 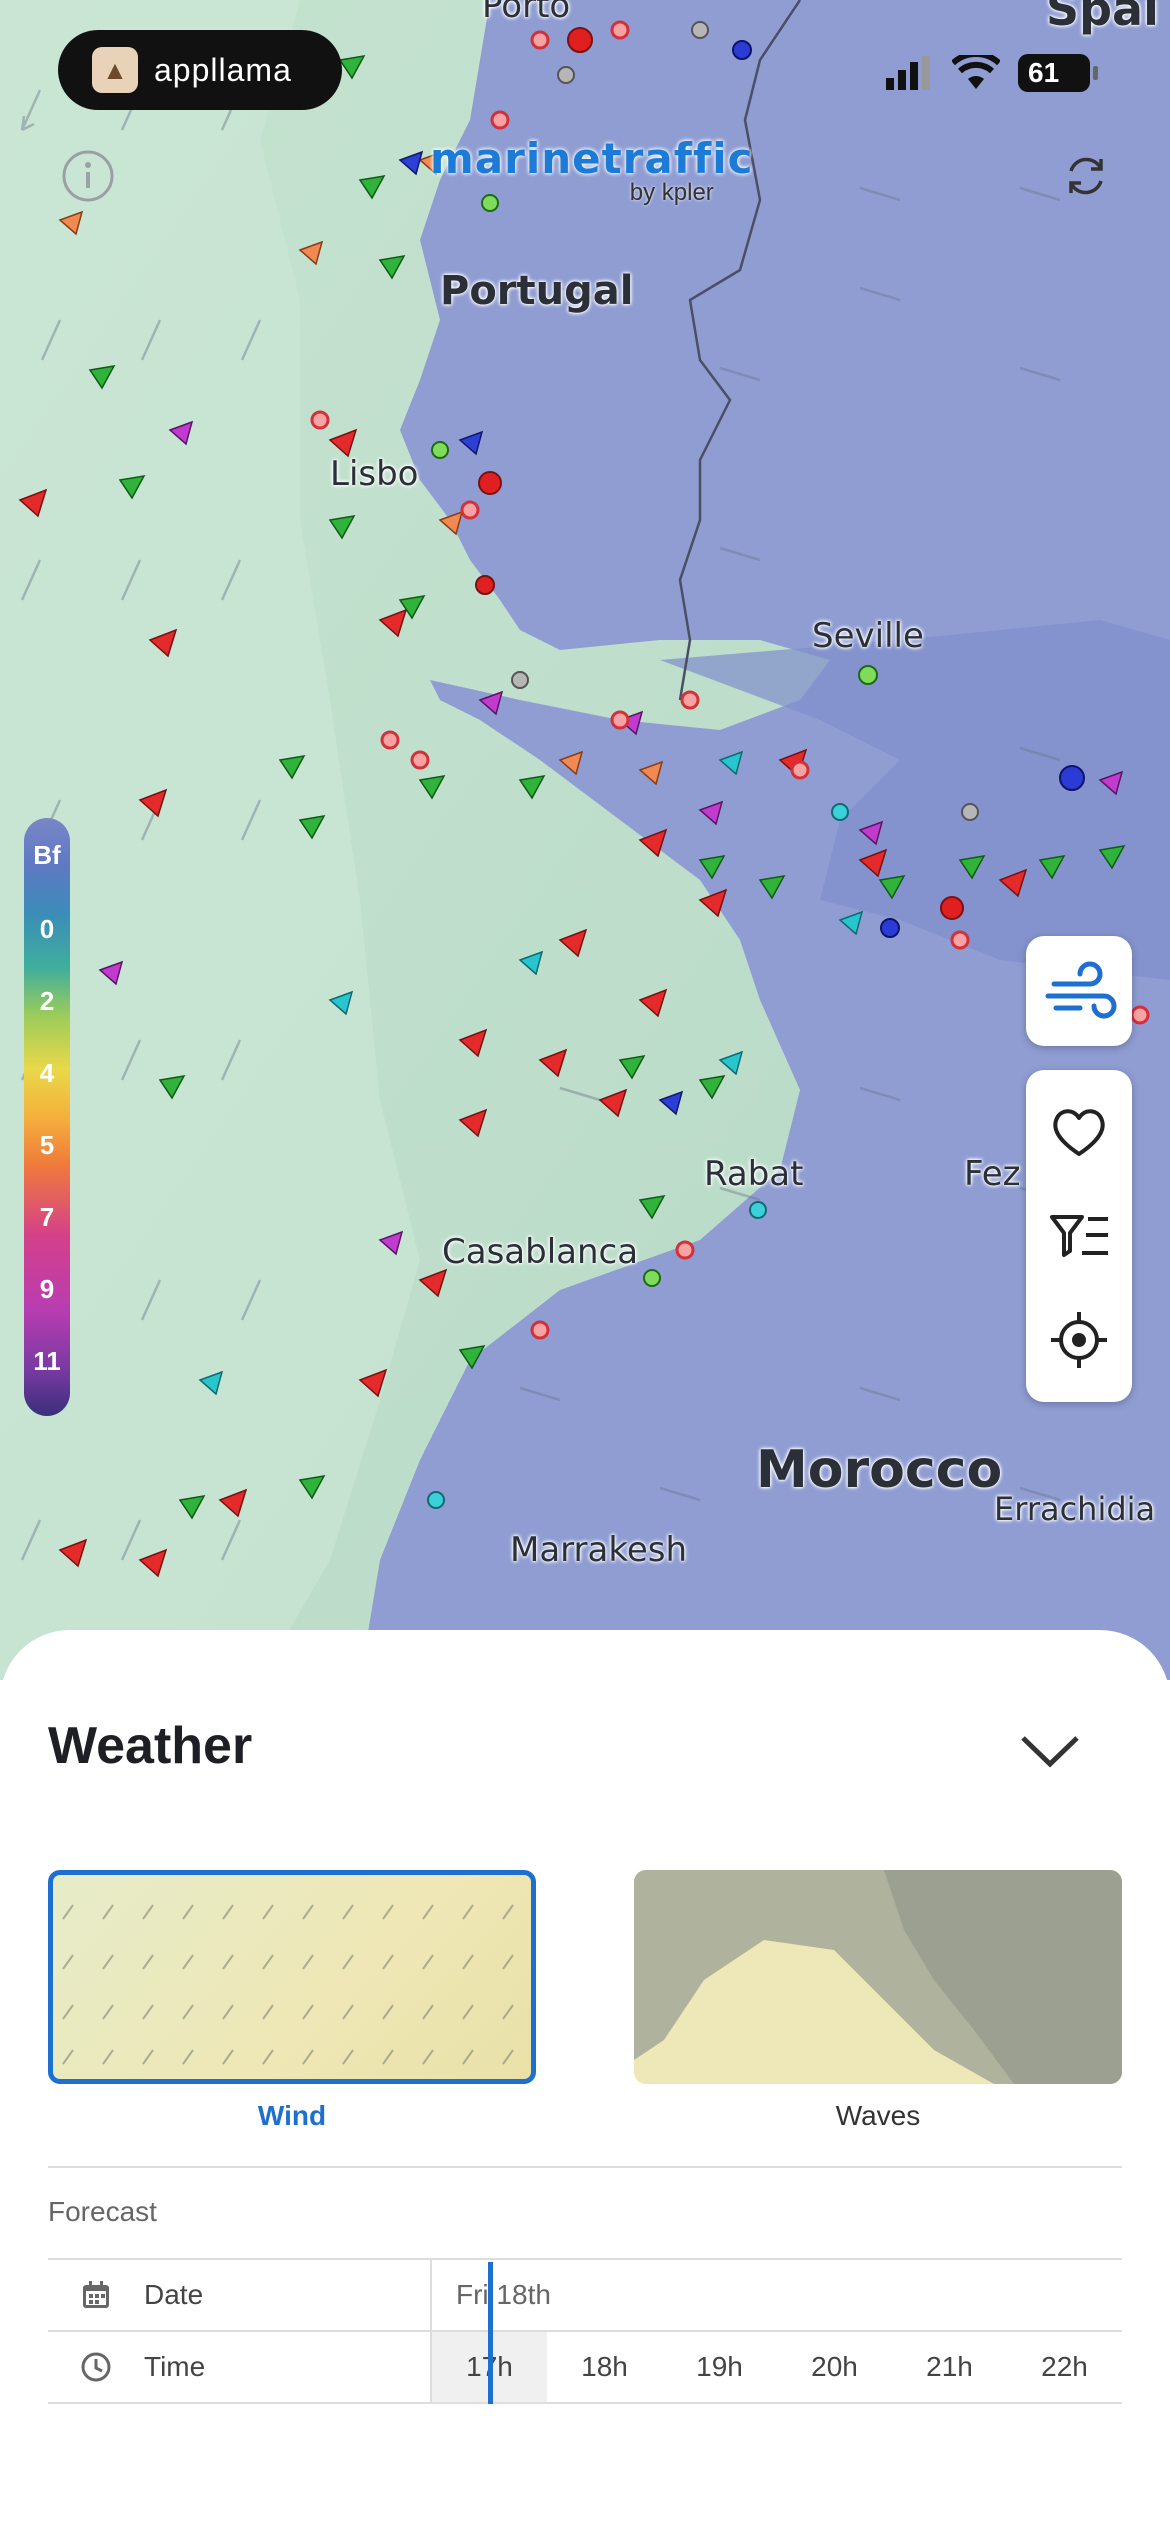 I want to click on llama-logo-icon: ▲, so click(x=115, y=70).